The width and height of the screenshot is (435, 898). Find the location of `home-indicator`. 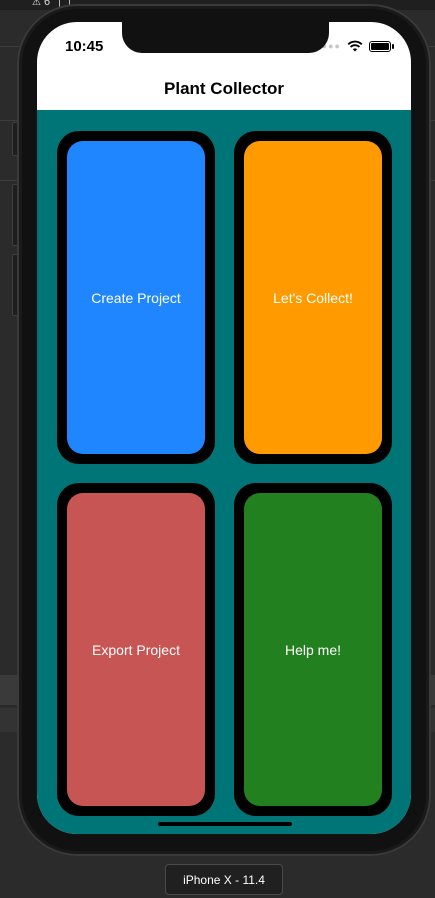

home-indicator is located at coordinates (225, 824).